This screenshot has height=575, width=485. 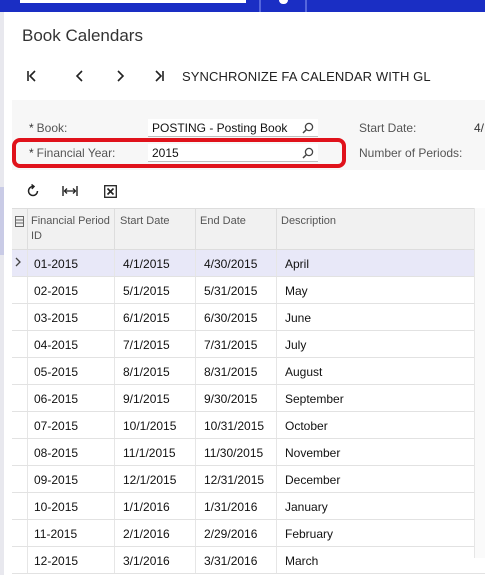 I want to click on book-value: POSTING - Posting Book, so click(x=220, y=128).